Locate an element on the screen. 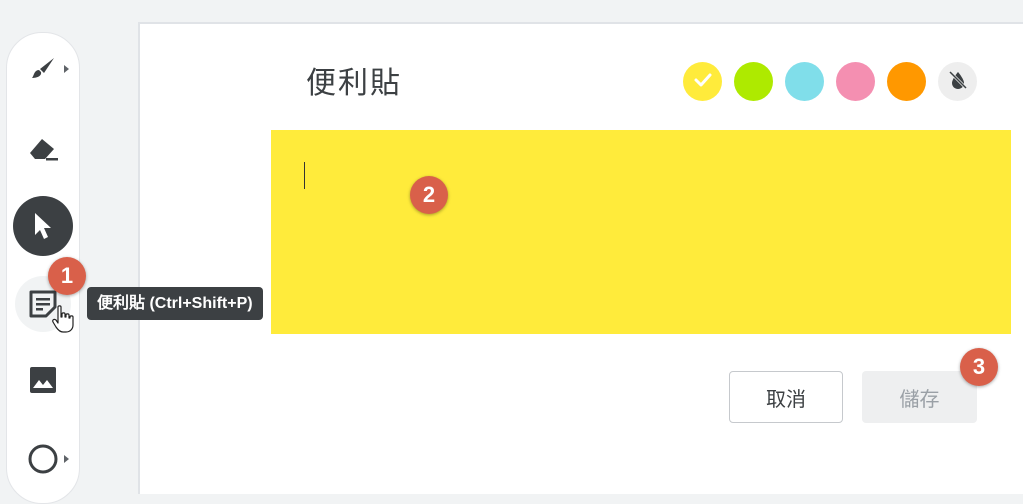 This screenshot has width=1023, height=504. sticky-note-tooltip: 便利貼 (Ctrl+Shift+P) is located at coordinates (175, 303).